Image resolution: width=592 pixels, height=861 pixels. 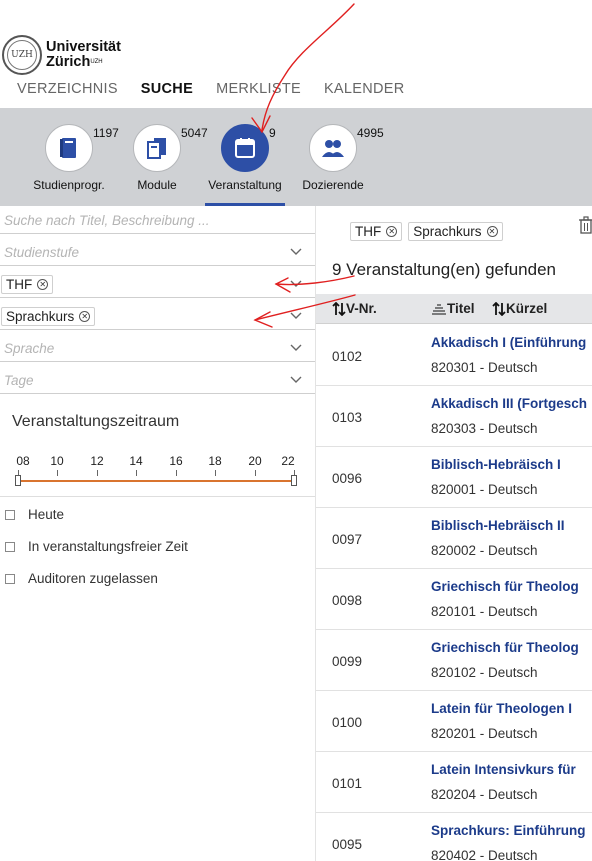 I want to click on trash-icon, so click(x=585, y=225).